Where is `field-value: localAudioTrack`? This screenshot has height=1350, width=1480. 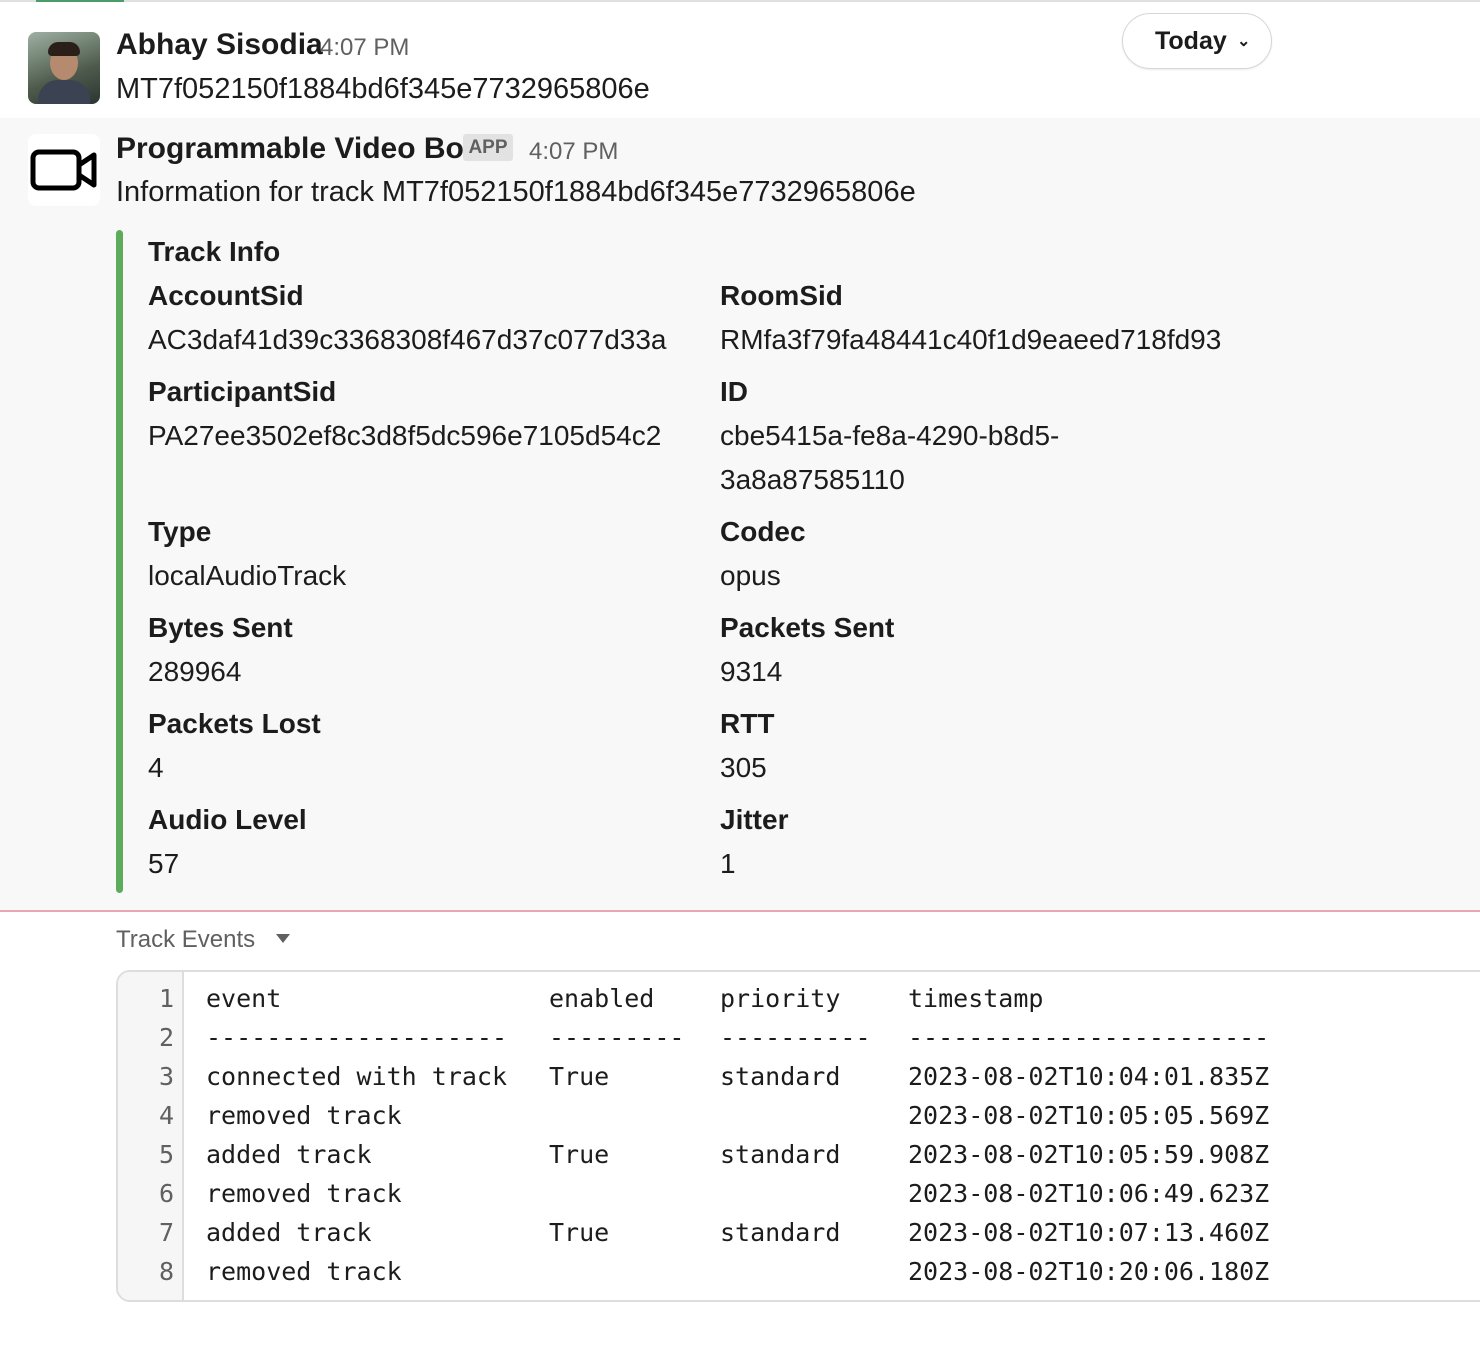
field-value: localAudioTrack is located at coordinates (247, 575).